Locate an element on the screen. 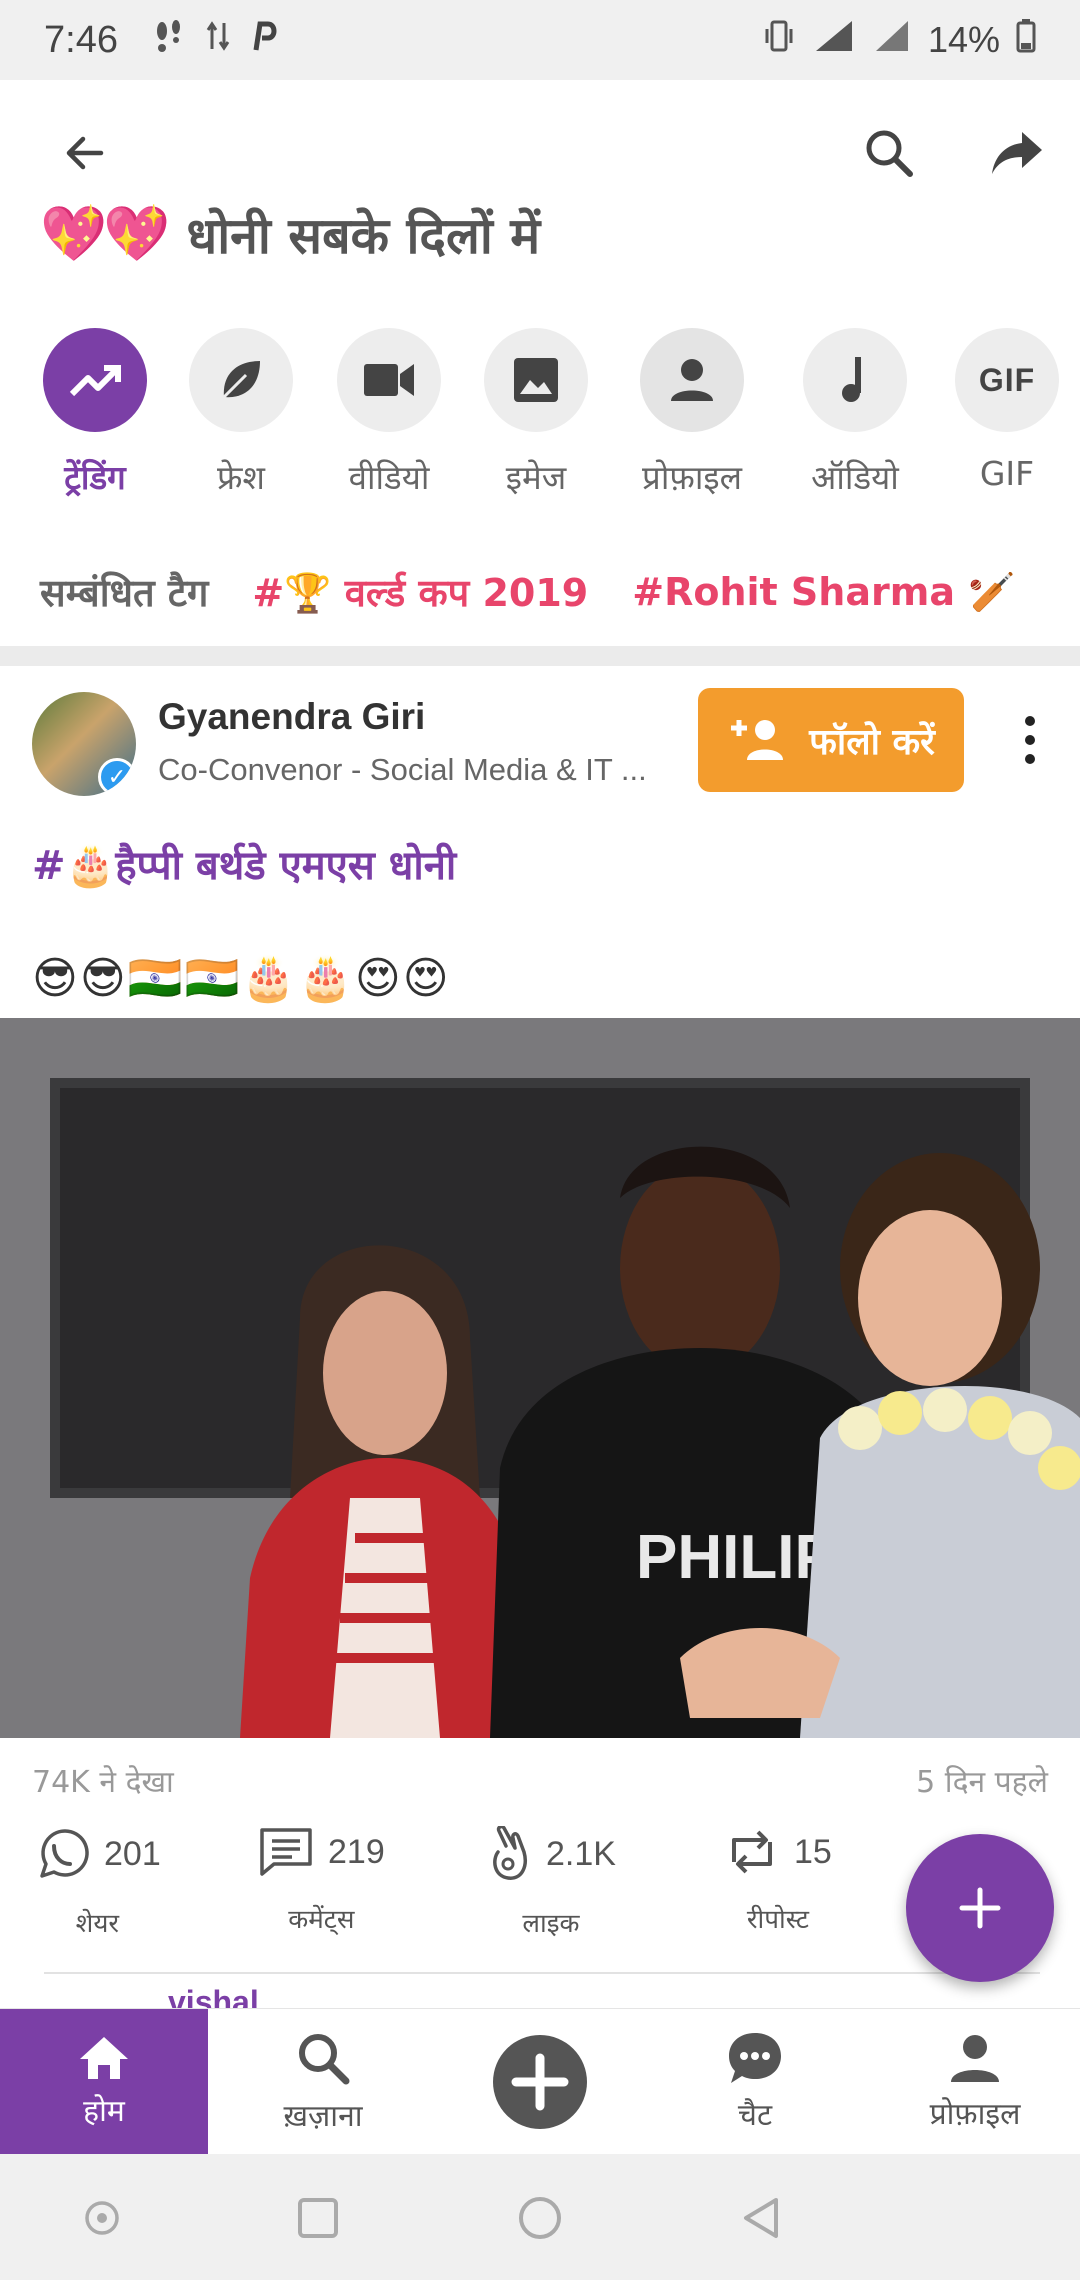 This screenshot has width=1080, height=2280. comment-count: 219 is located at coordinates (356, 1851).